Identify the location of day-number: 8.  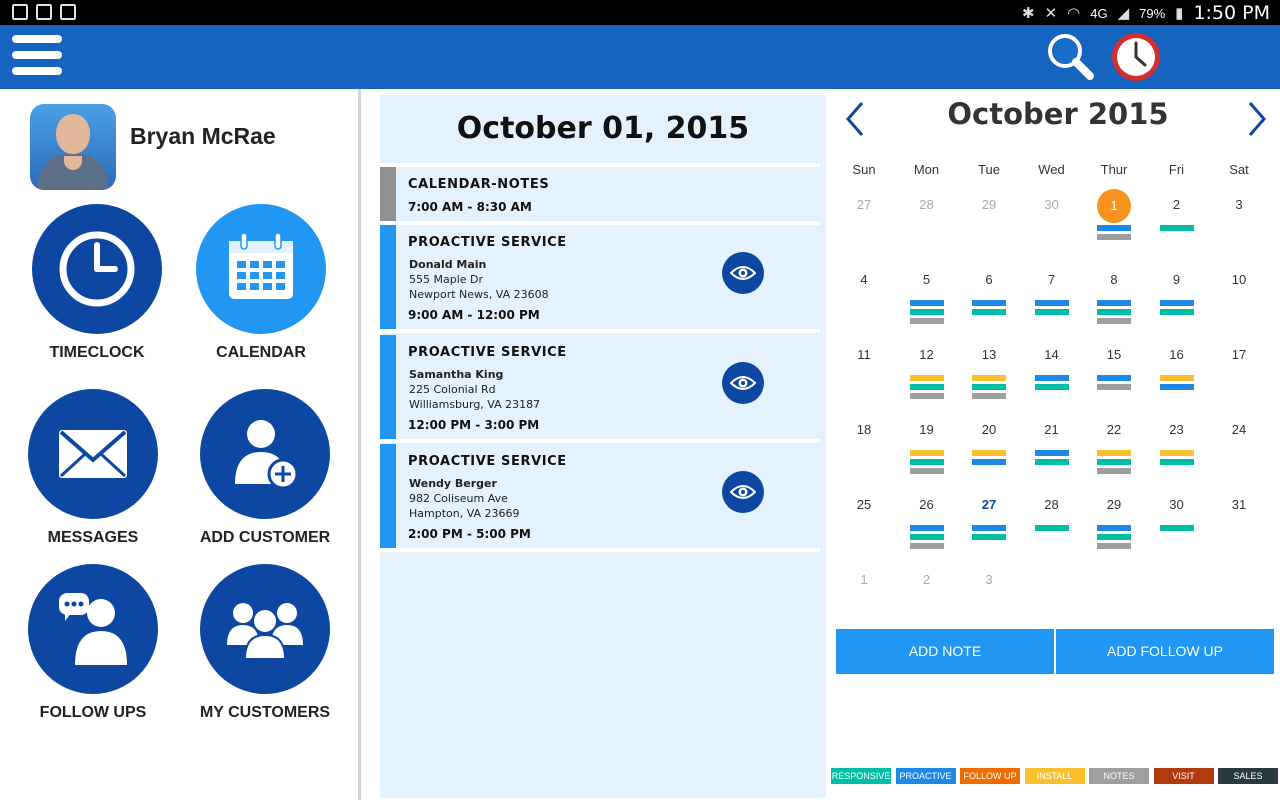
(1114, 279).